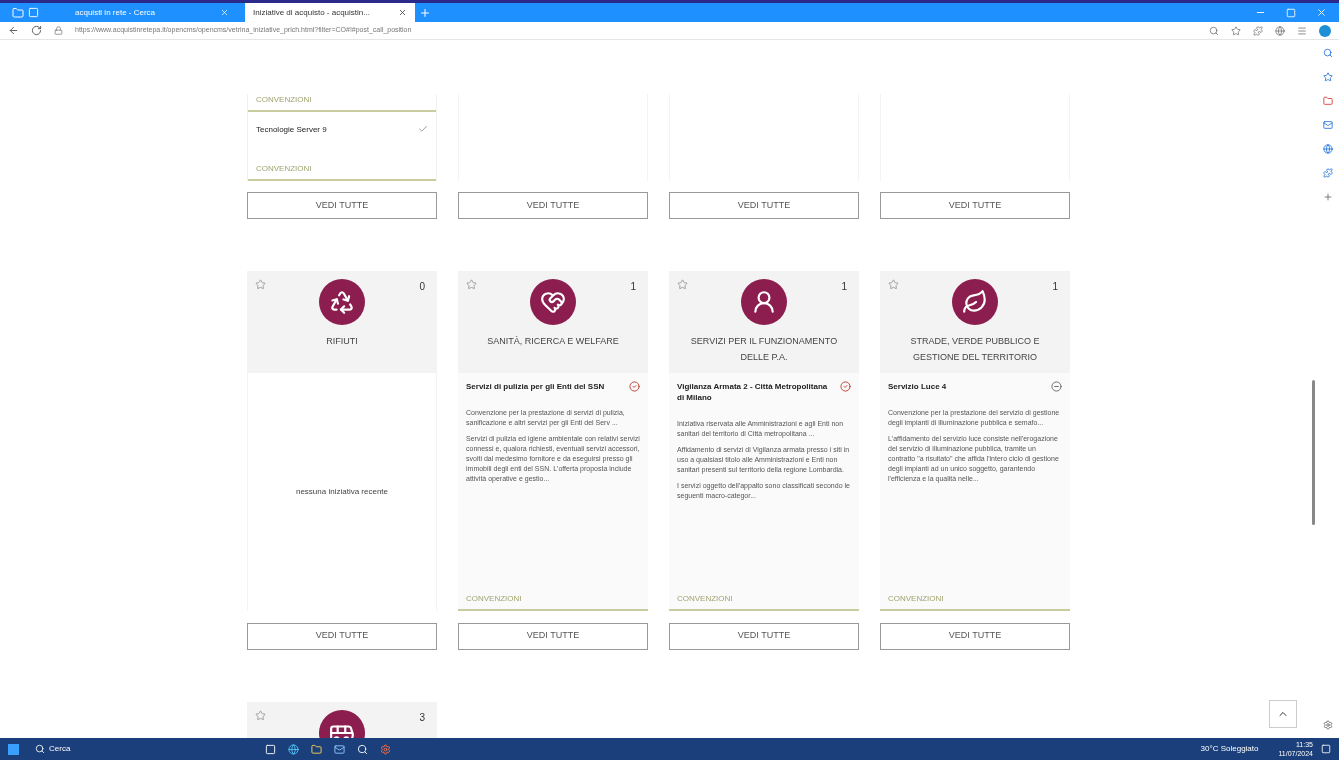 This screenshot has width=1339, height=760. What do you see at coordinates (33, 12) in the screenshot?
I see `tab-actions-icon` at bounding box center [33, 12].